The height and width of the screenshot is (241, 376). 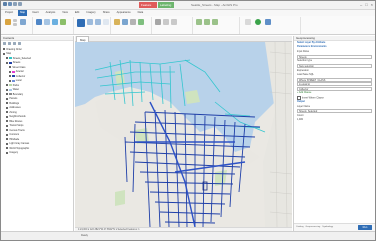 What do you see at coordinates (214, 5) in the screenshot?
I see `window-title: Seattle_Streets - Map - ArcGIS Pro` at bounding box center [214, 5].